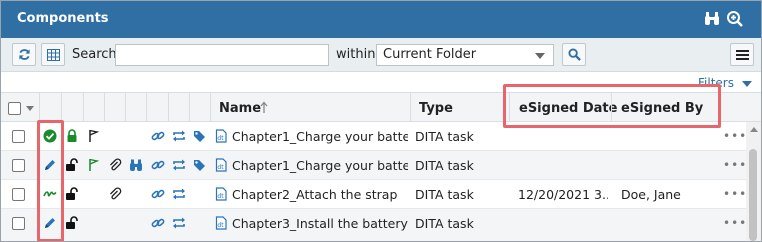  What do you see at coordinates (264, 107) in the screenshot?
I see `sort-ascending-icon` at bounding box center [264, 107].